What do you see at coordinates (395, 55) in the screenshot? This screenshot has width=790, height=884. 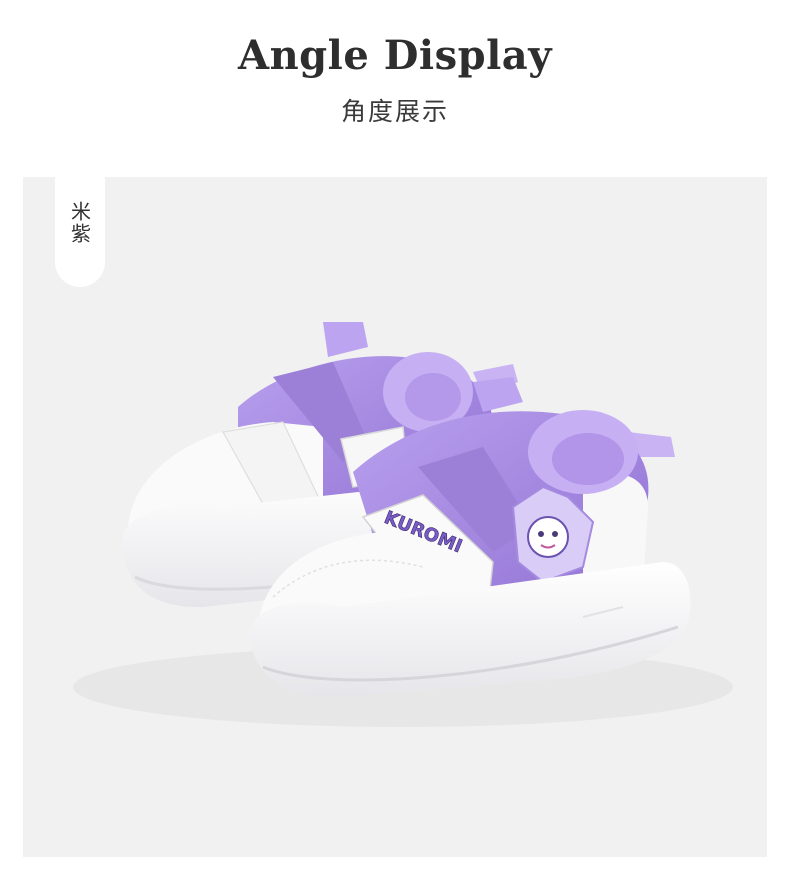 I see `page-title: Angle Display` at bounding box center [395, 55].